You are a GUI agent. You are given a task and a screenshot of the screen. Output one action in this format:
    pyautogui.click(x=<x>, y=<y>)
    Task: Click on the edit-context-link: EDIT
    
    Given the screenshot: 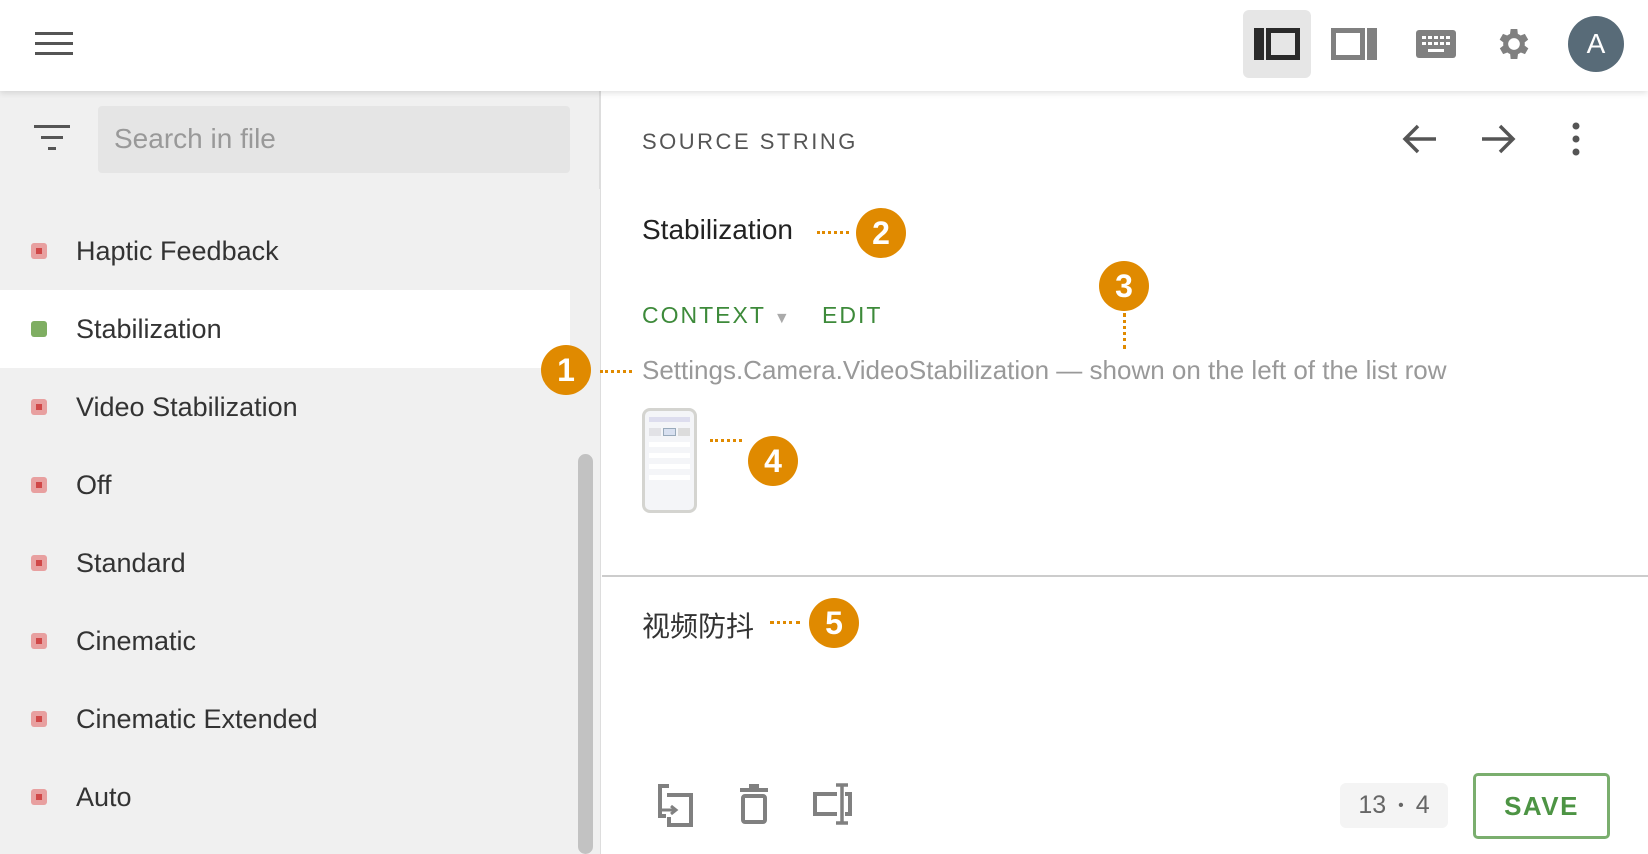 What is the action you would take?
    pyautogui.click(x=852, y=315)
    